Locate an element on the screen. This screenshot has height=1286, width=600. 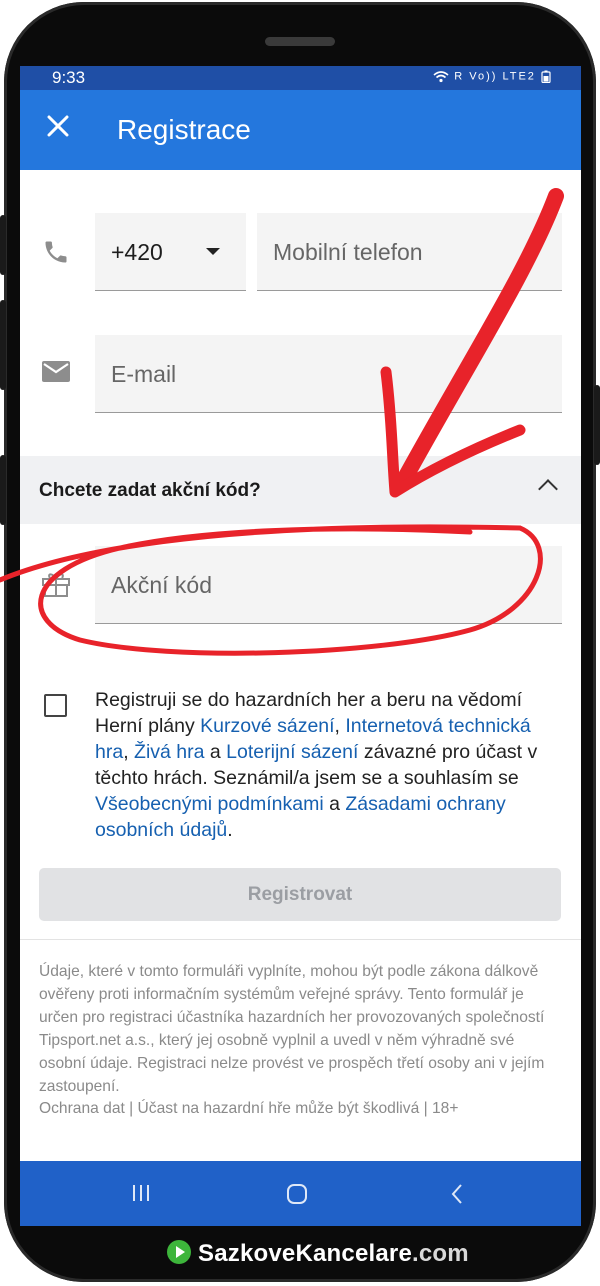
wifi-icon is located at coordinates (441, 76).